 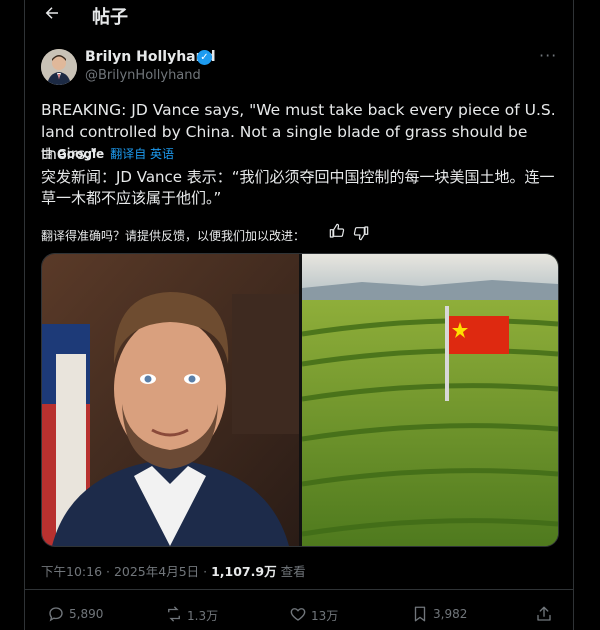 What do you see at coordinates (142, 154) in the screenshot?
I see `translated-from-link: 翻译自 英语` at bounding box center [142, 154].